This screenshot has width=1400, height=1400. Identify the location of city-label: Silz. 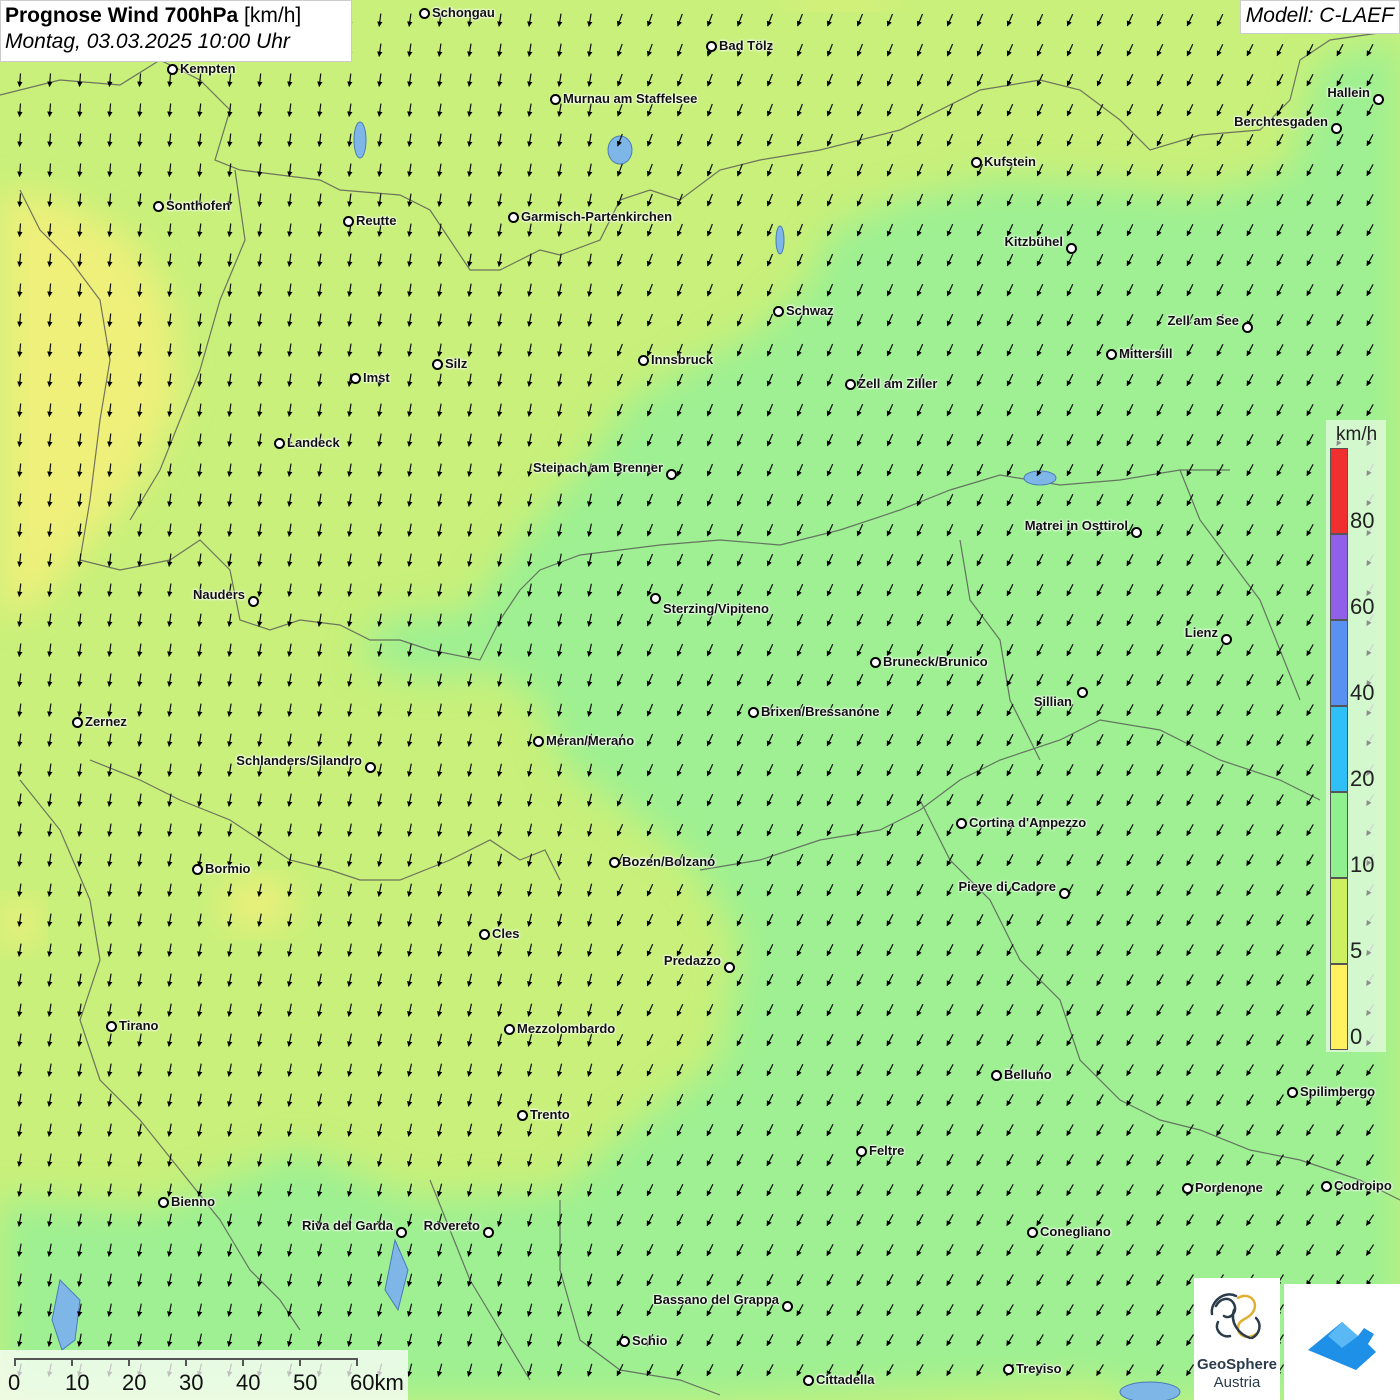
(456, 363).